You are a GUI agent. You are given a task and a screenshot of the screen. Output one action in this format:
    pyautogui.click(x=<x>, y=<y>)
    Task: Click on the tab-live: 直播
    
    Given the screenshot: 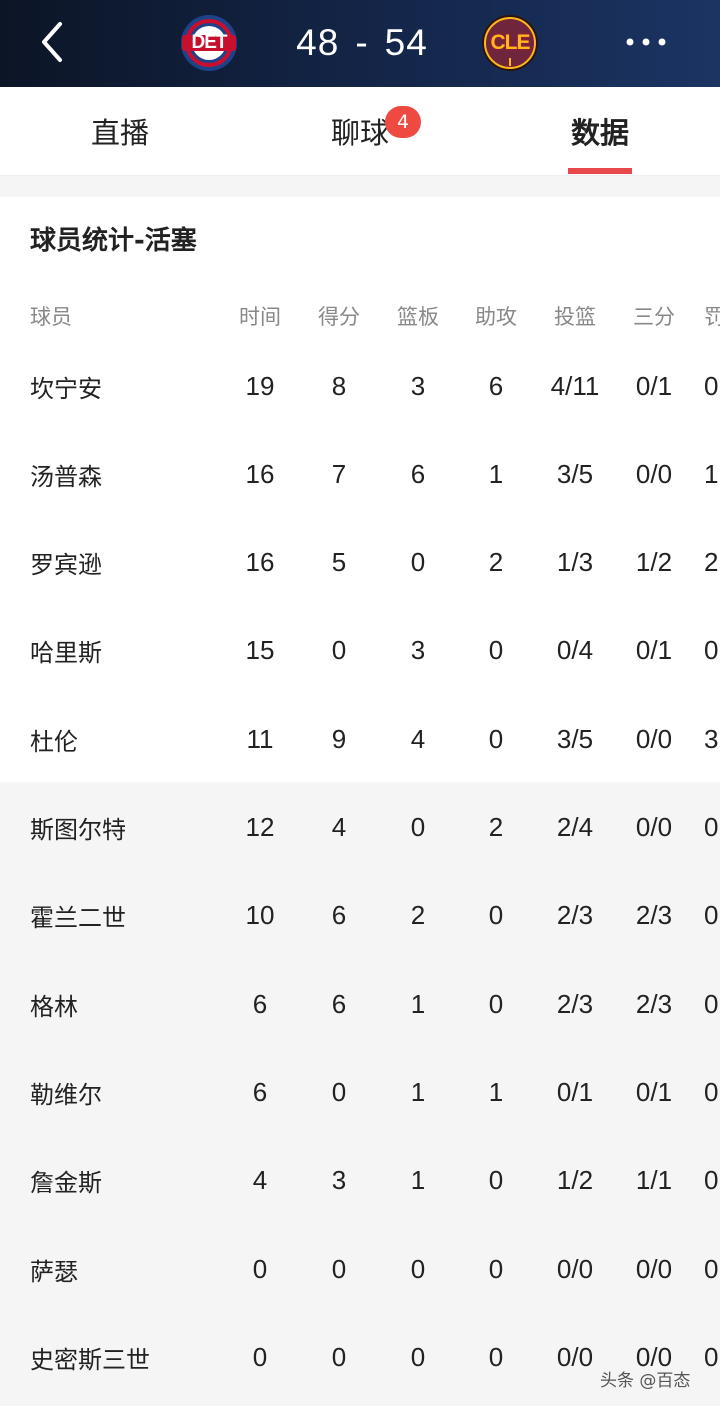 What is the action you would take?
    pyautogui.click(x=120, y=131)
    